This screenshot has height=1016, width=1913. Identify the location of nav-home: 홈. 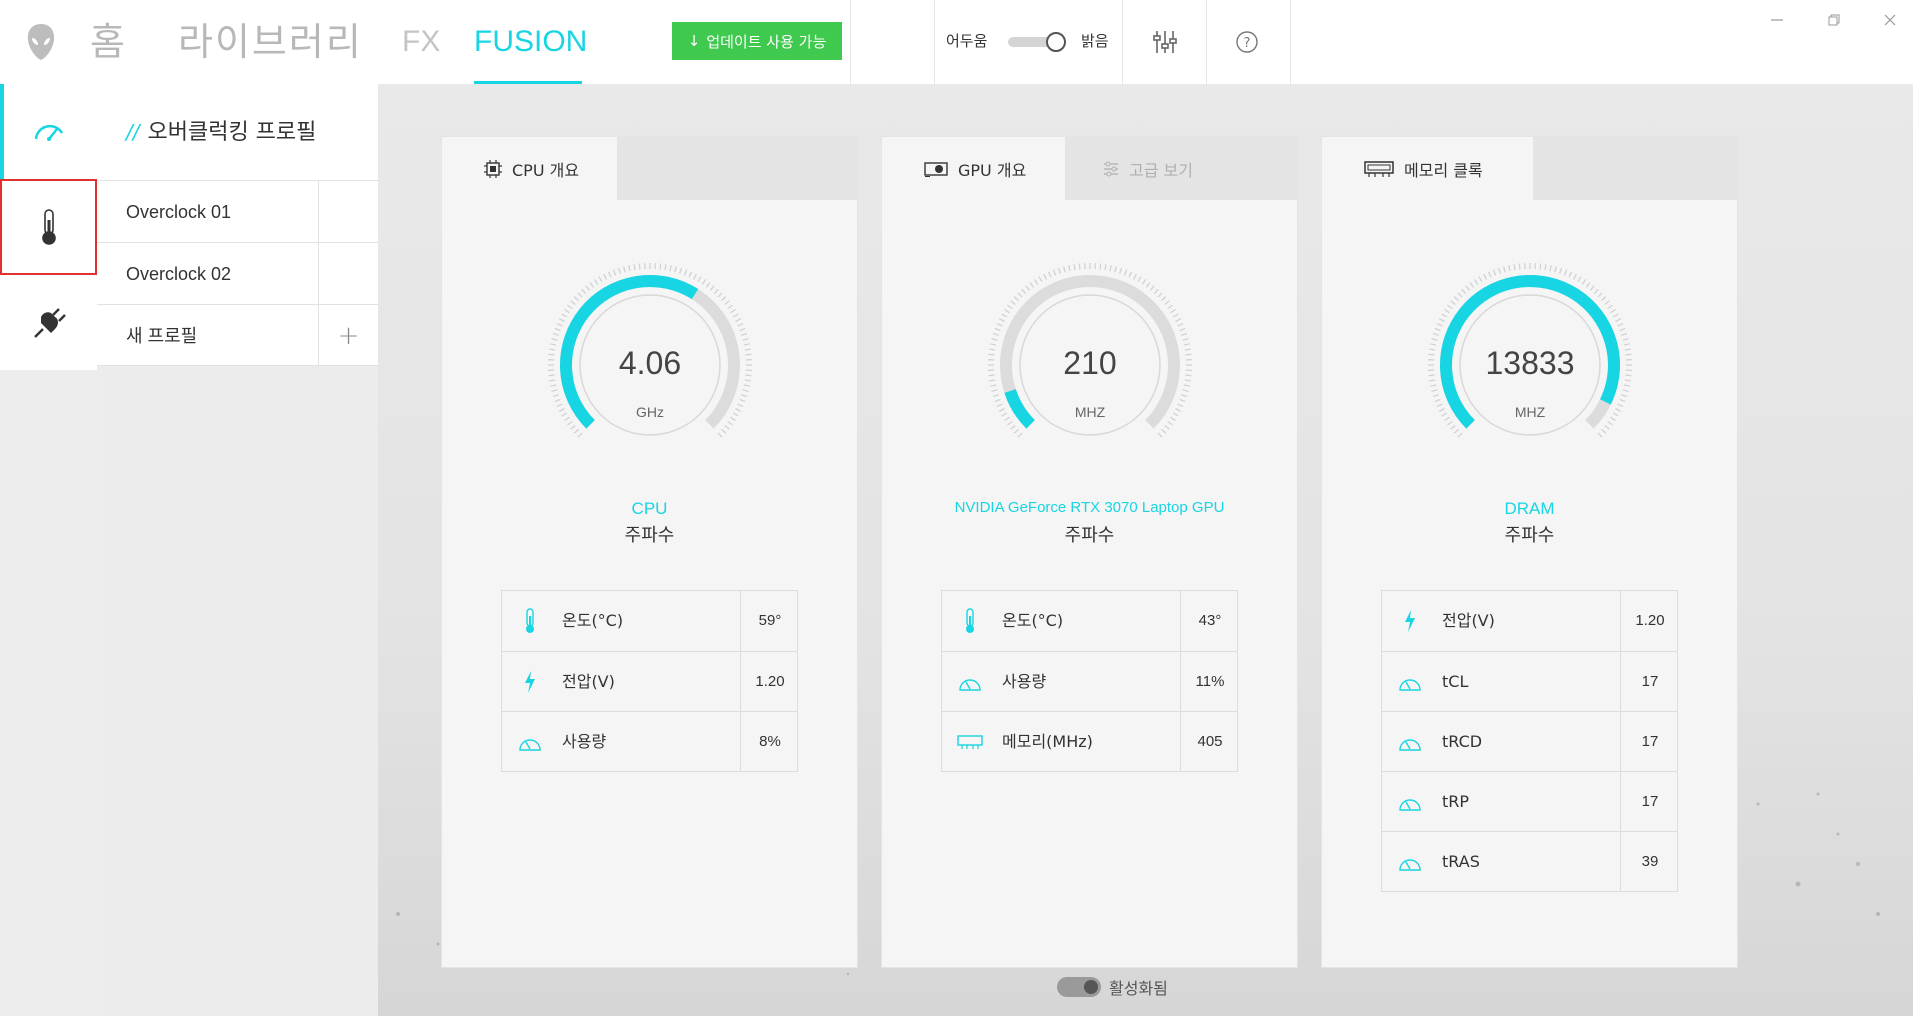
(107, 49).